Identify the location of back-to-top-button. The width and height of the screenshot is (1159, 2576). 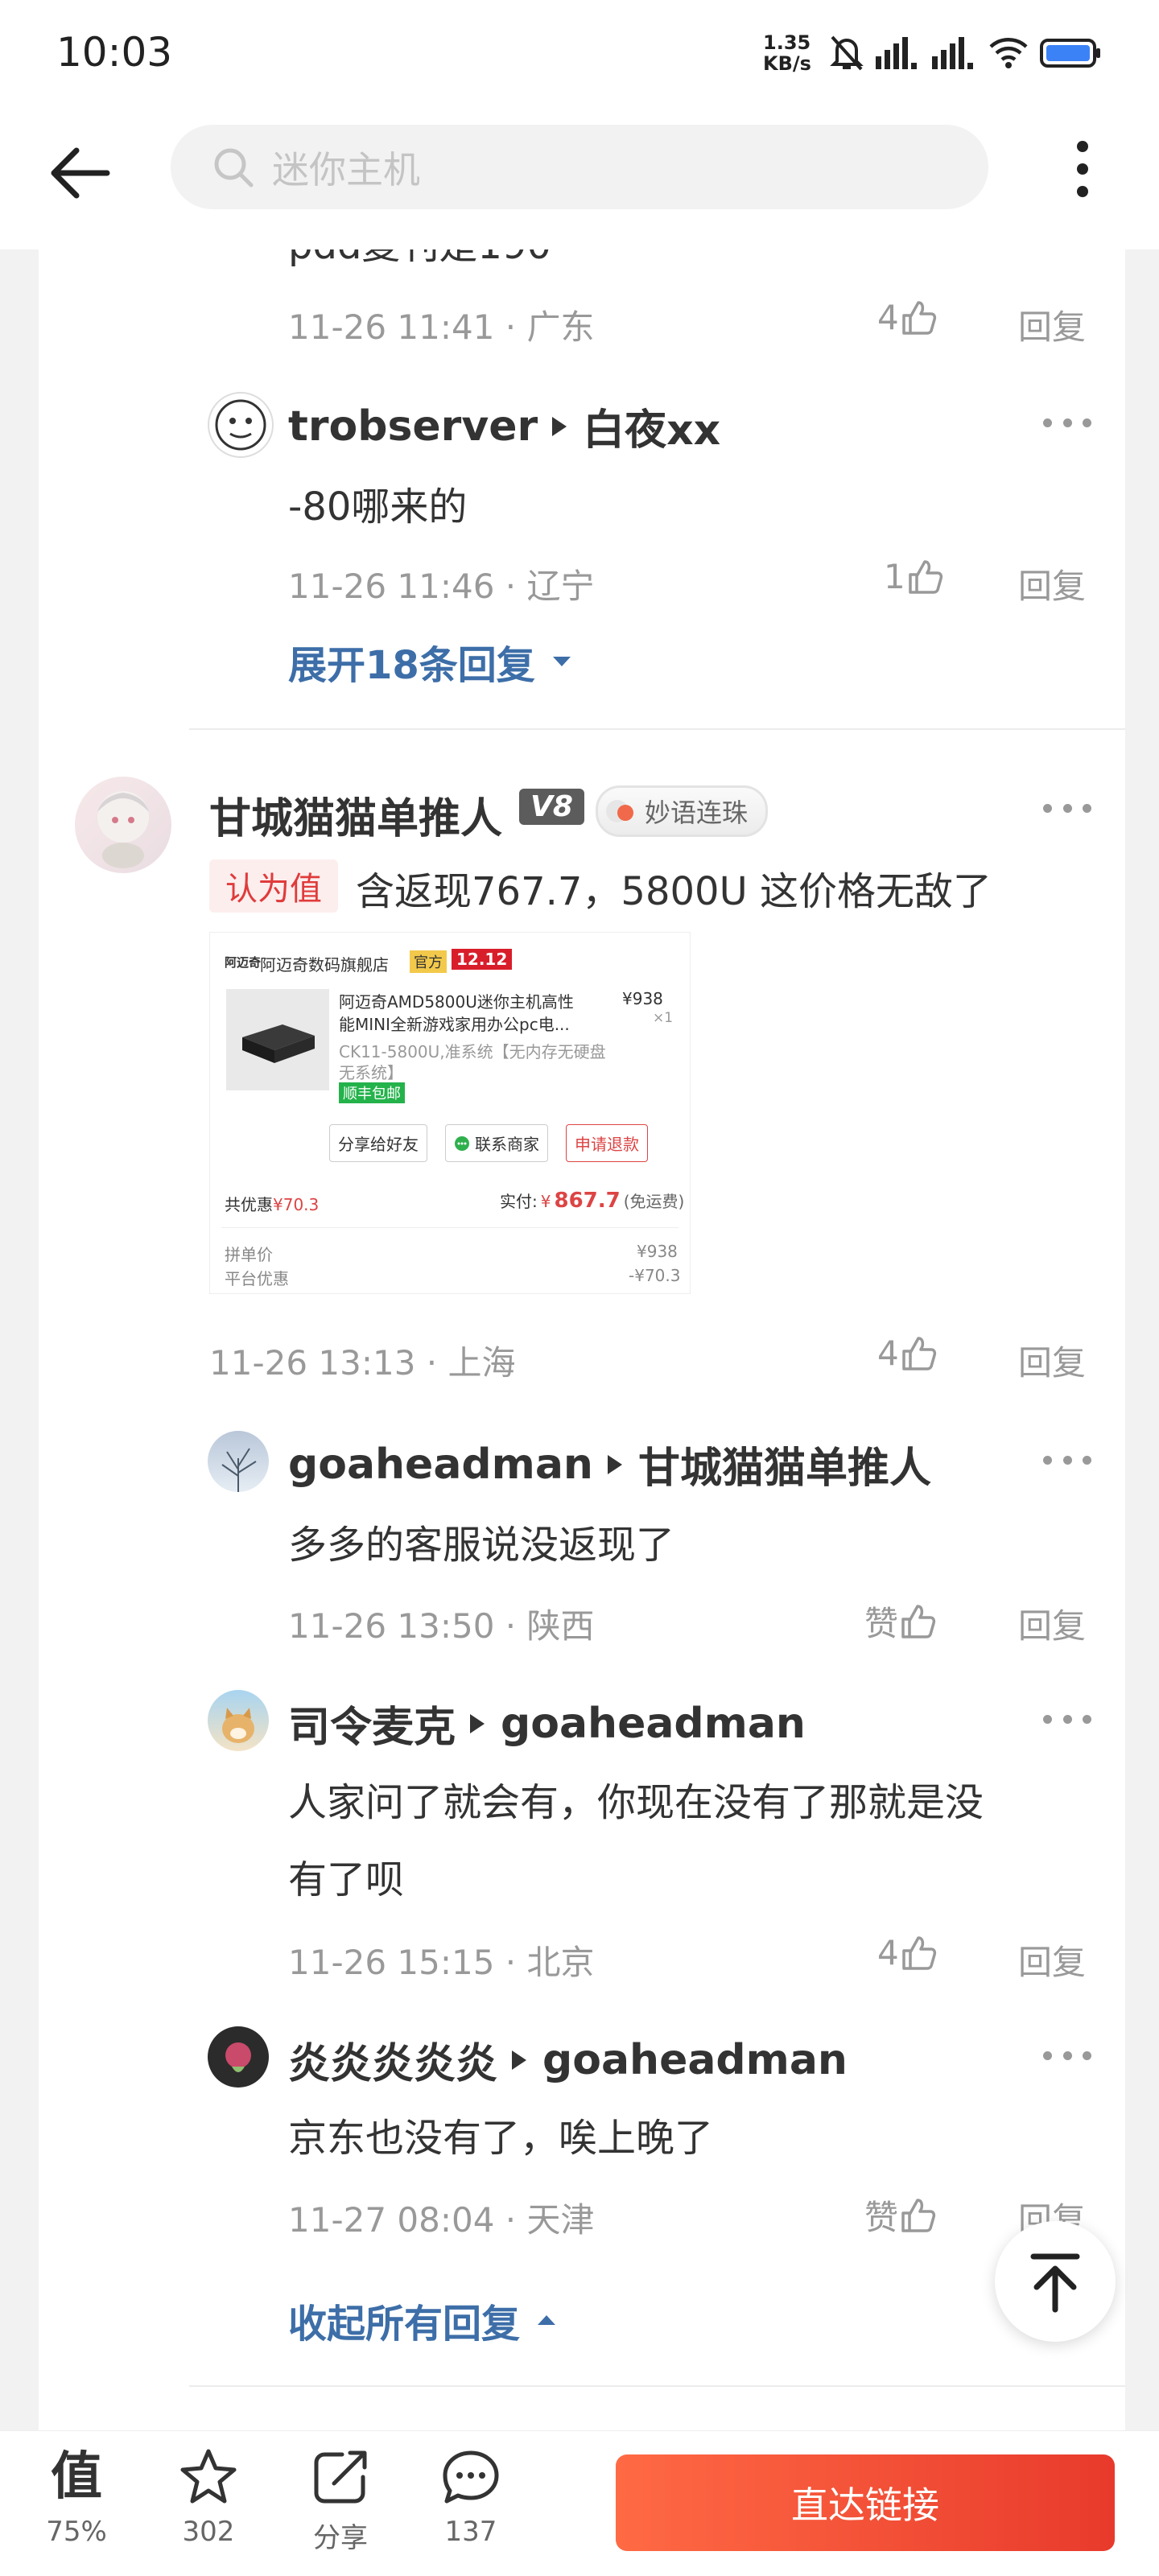
(1055, 2281).